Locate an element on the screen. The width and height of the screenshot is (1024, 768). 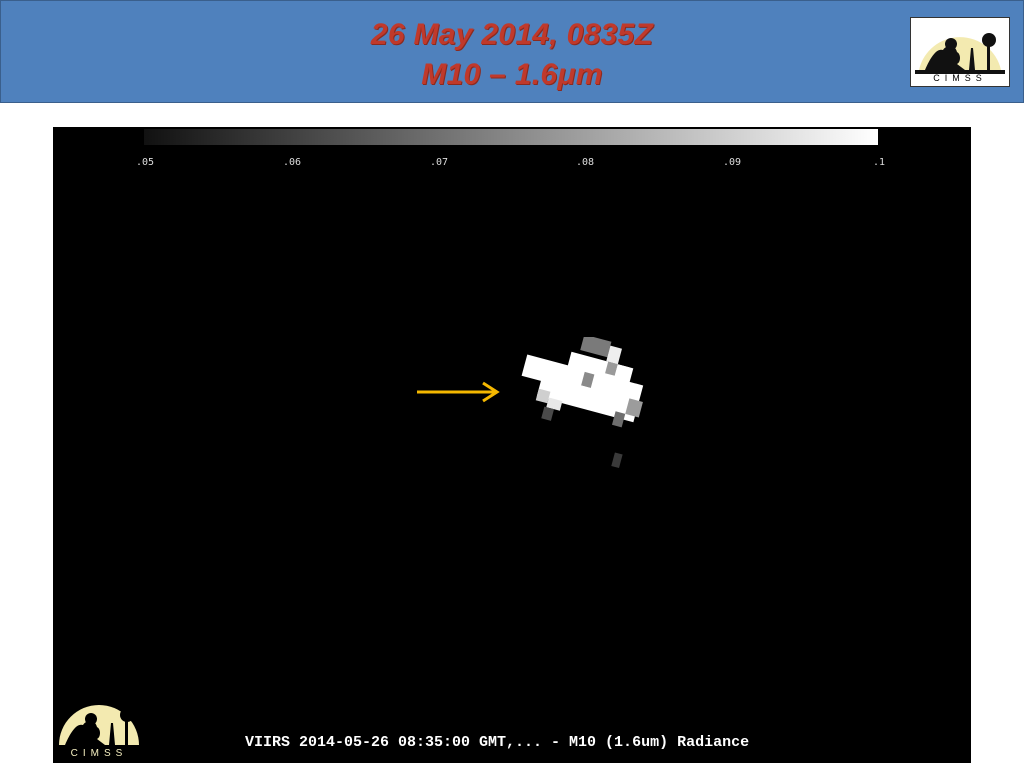
cimss-watermark-logo: CIMSS is located at coordinates (99, 729).